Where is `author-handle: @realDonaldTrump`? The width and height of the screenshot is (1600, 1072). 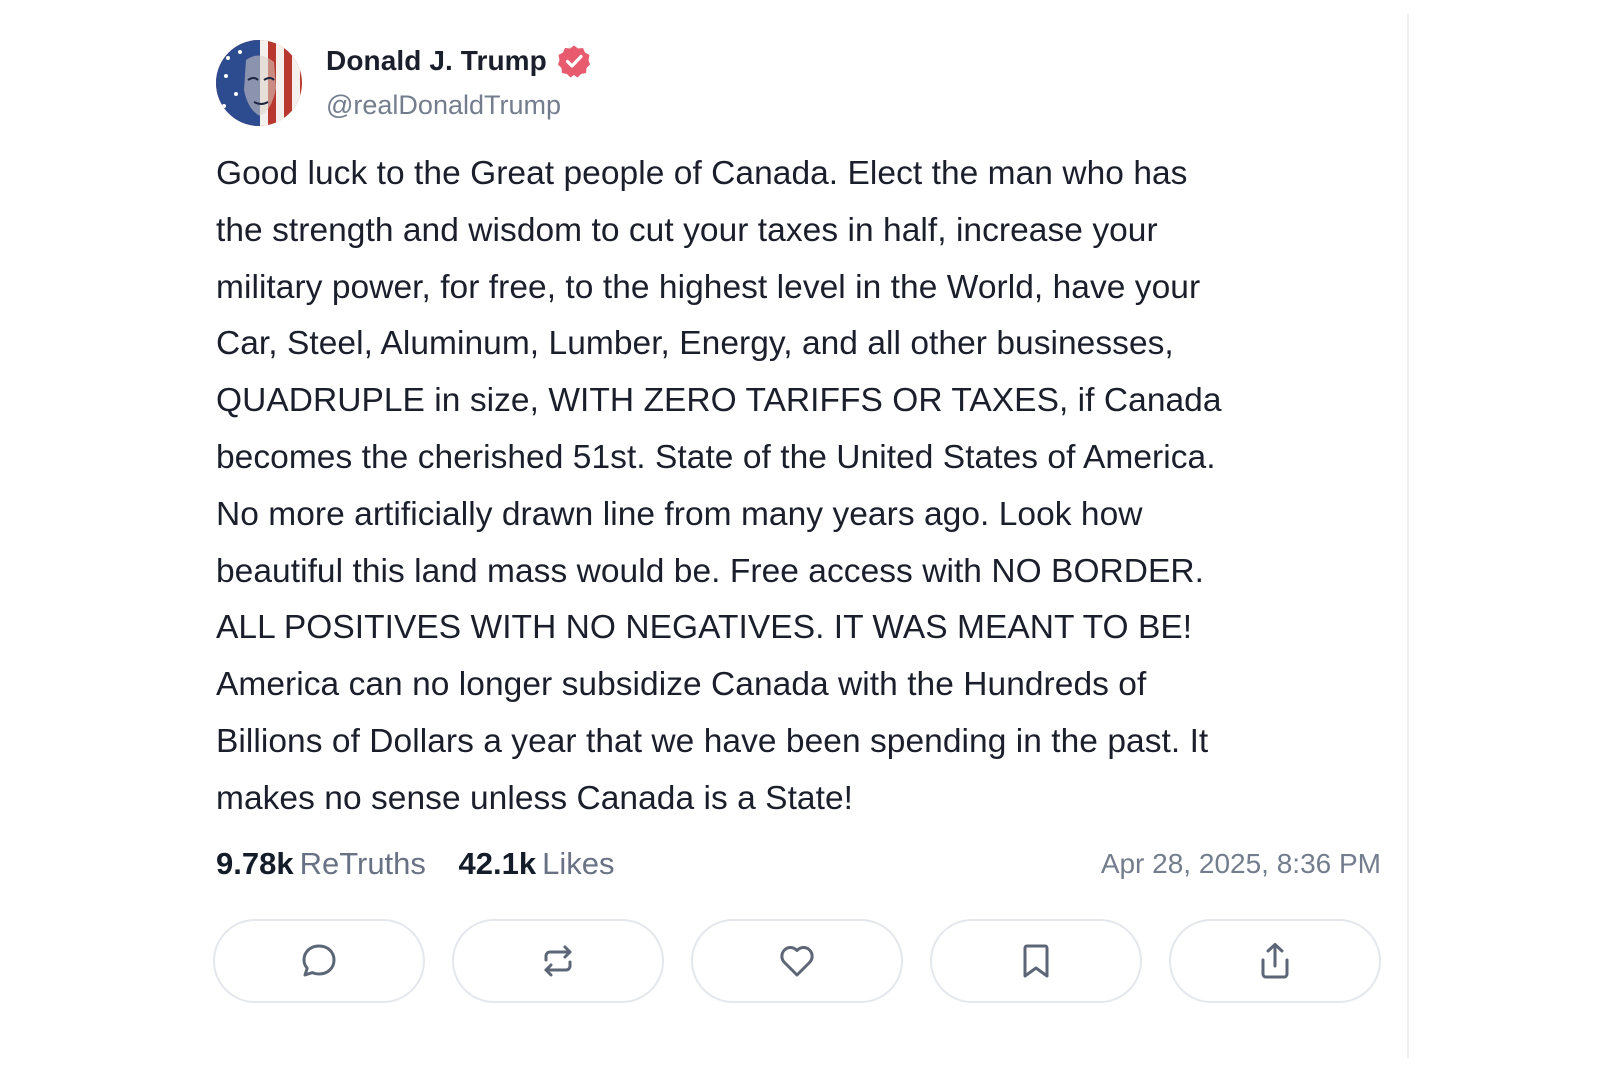 author-handle: @realDonaldTrump is located at coordinates (443, 105).